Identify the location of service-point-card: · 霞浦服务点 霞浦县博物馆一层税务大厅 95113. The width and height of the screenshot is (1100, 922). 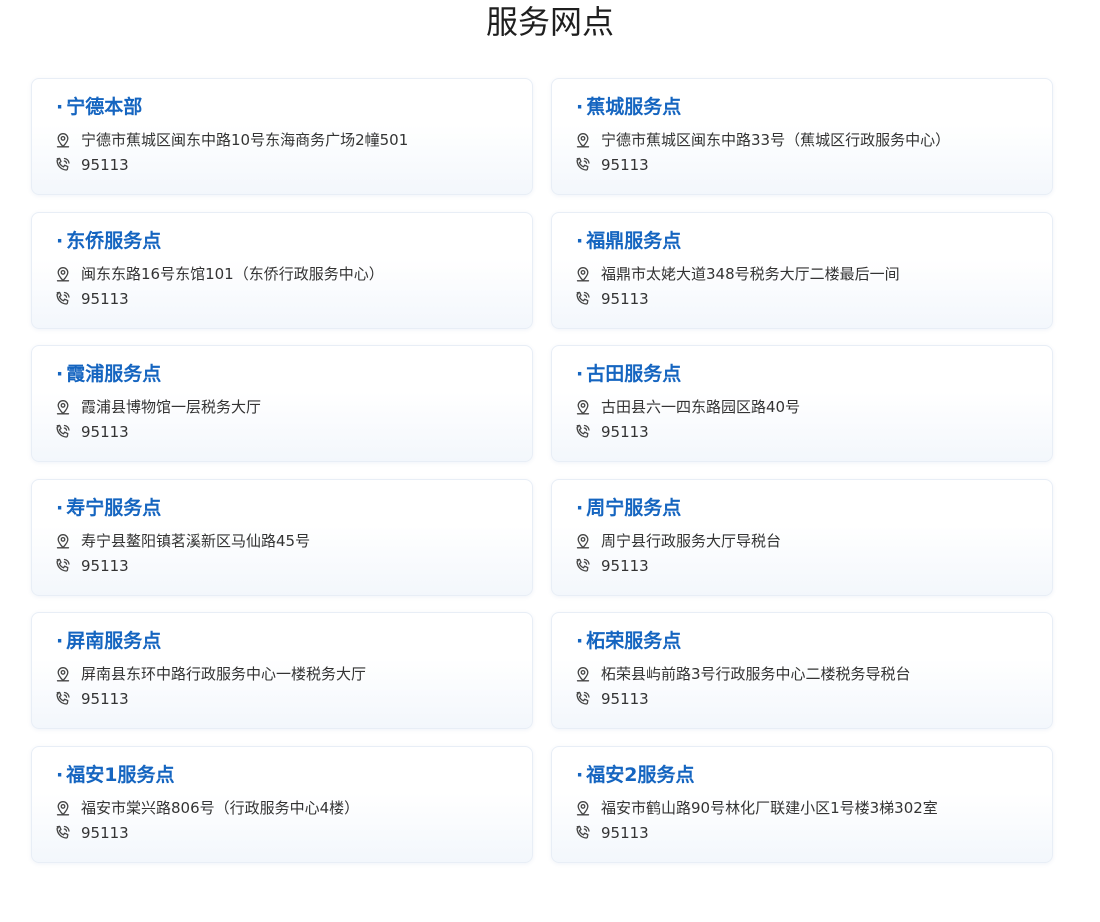
(282, 403).